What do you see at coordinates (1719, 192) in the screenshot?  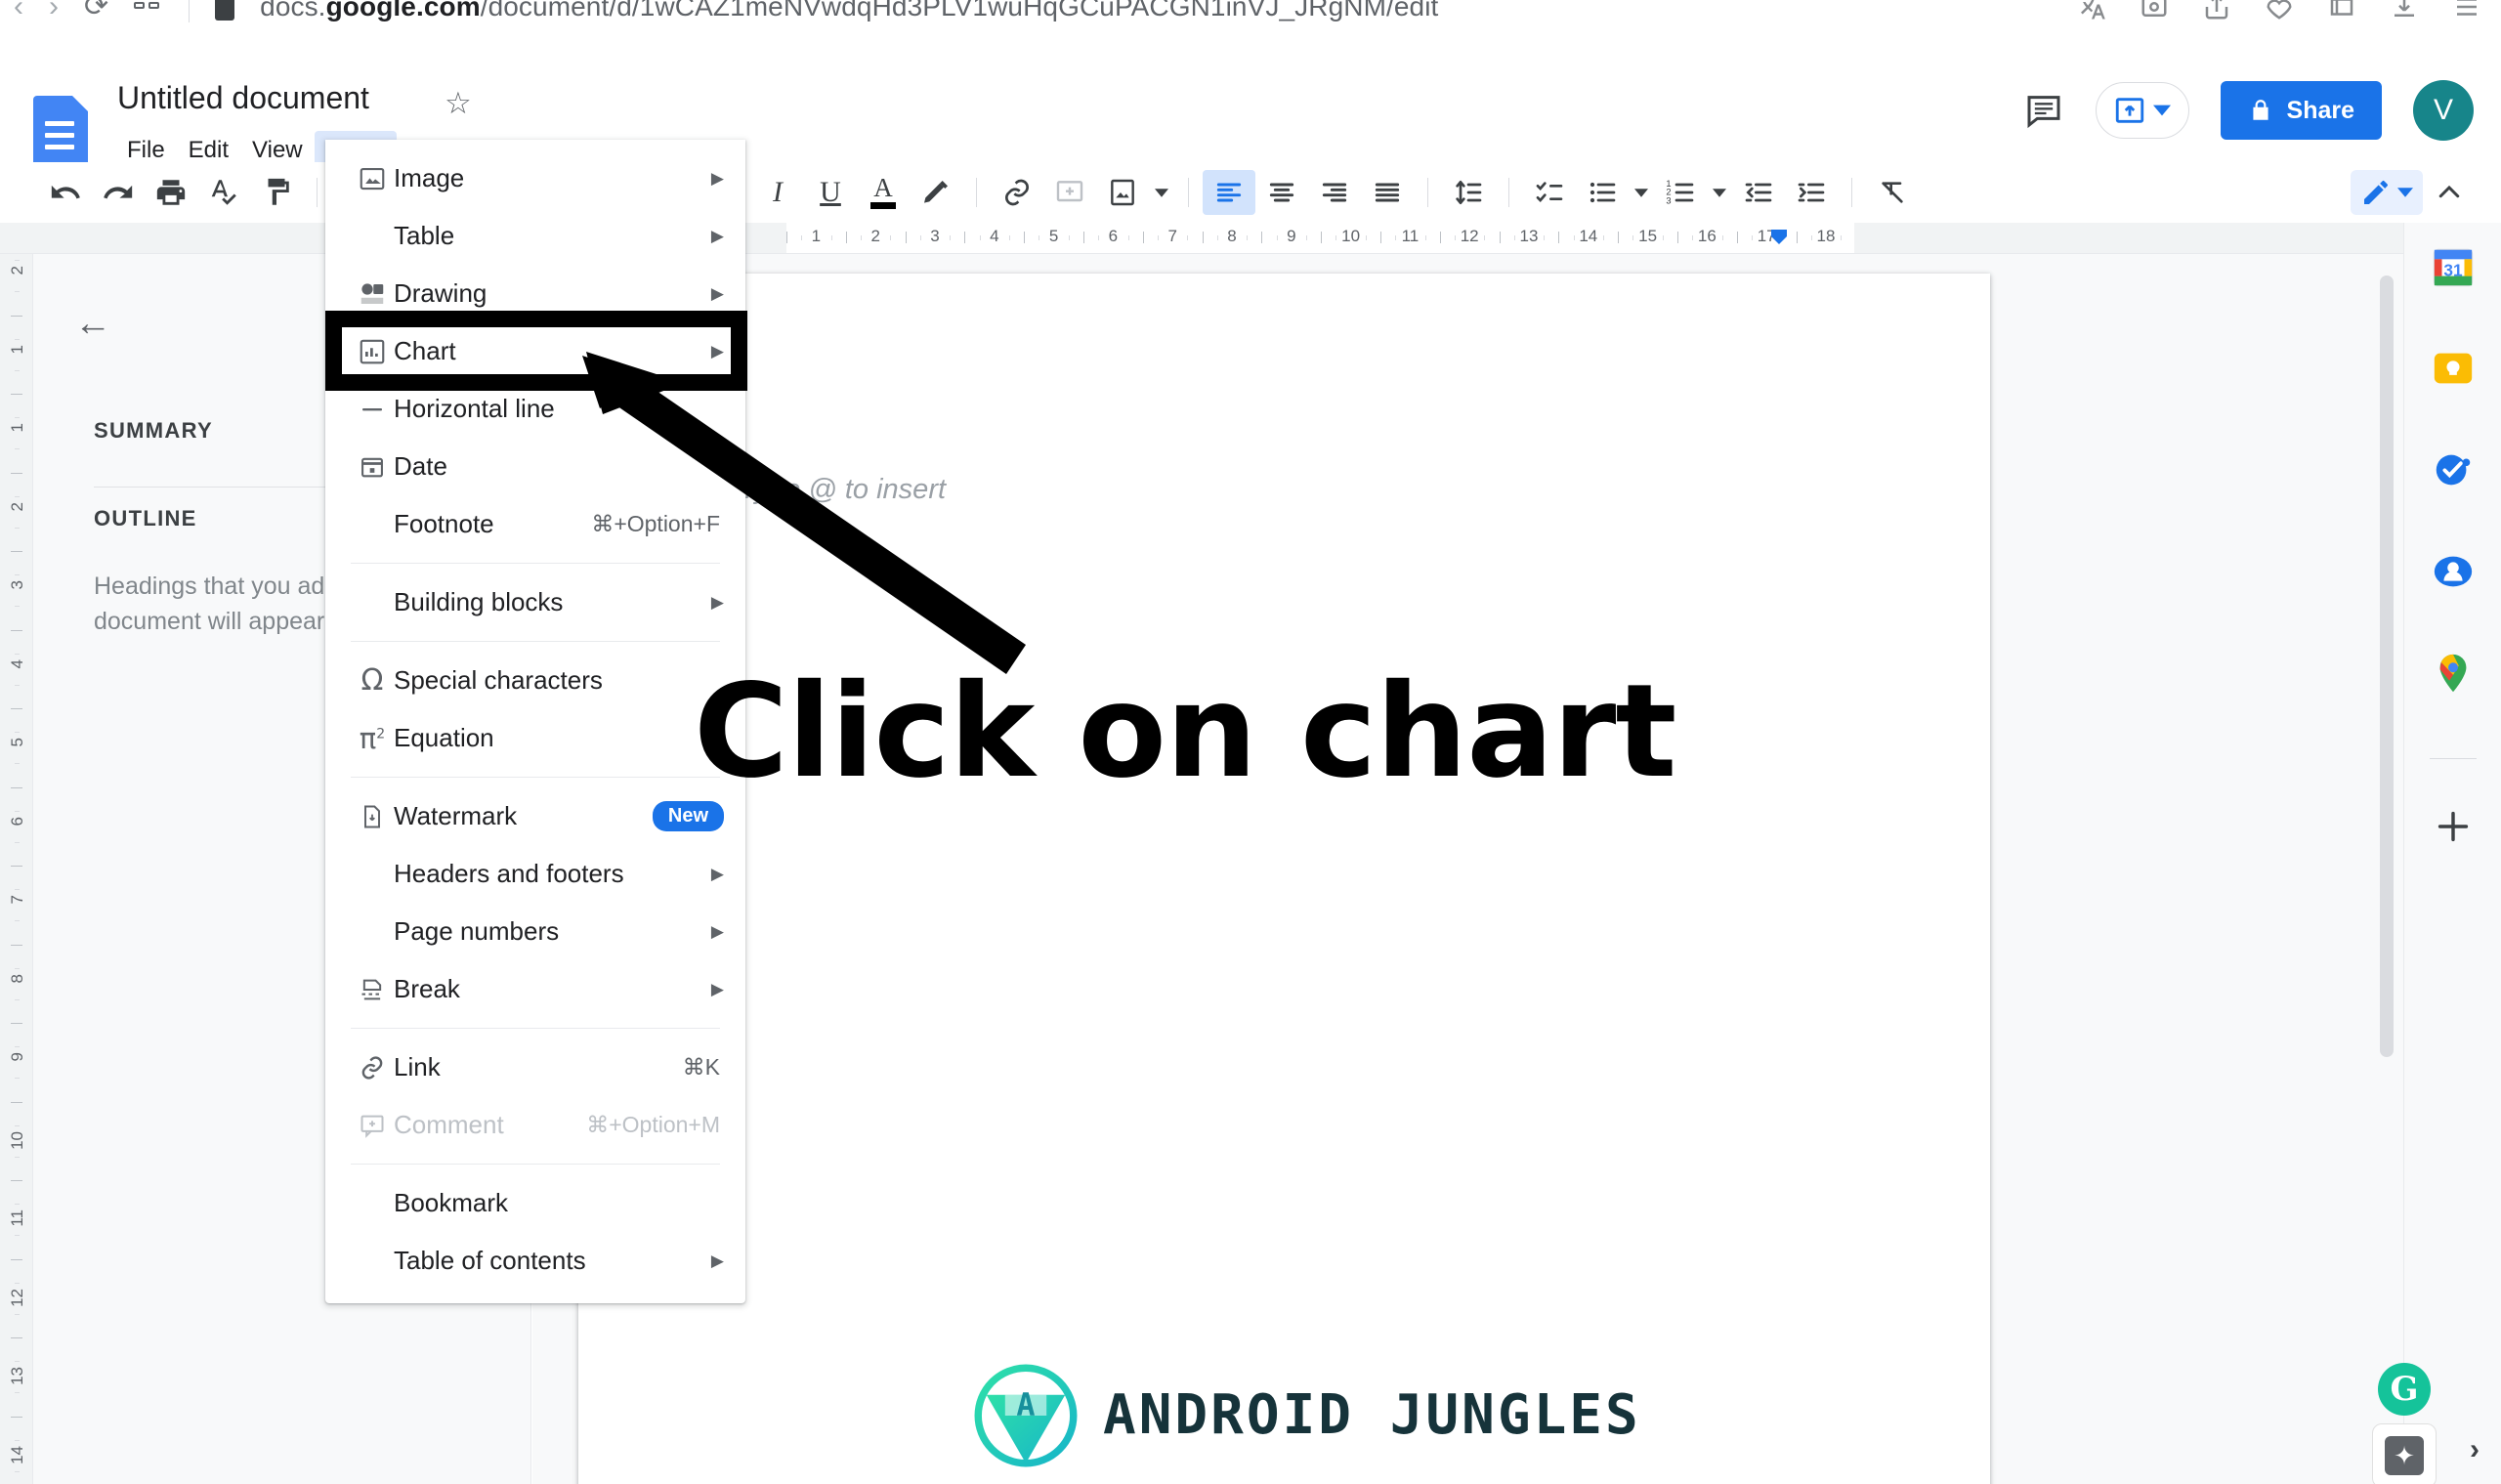 I see `numbered-list-dropdown-icon` at bounding box center [1719, 192].